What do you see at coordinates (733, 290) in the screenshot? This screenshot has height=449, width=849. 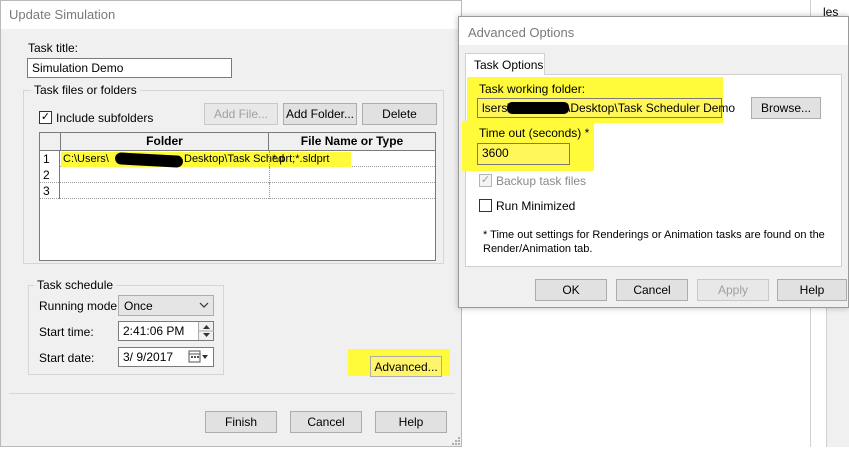 I see `apply-button: Apply` at bounding box center [733, 290].